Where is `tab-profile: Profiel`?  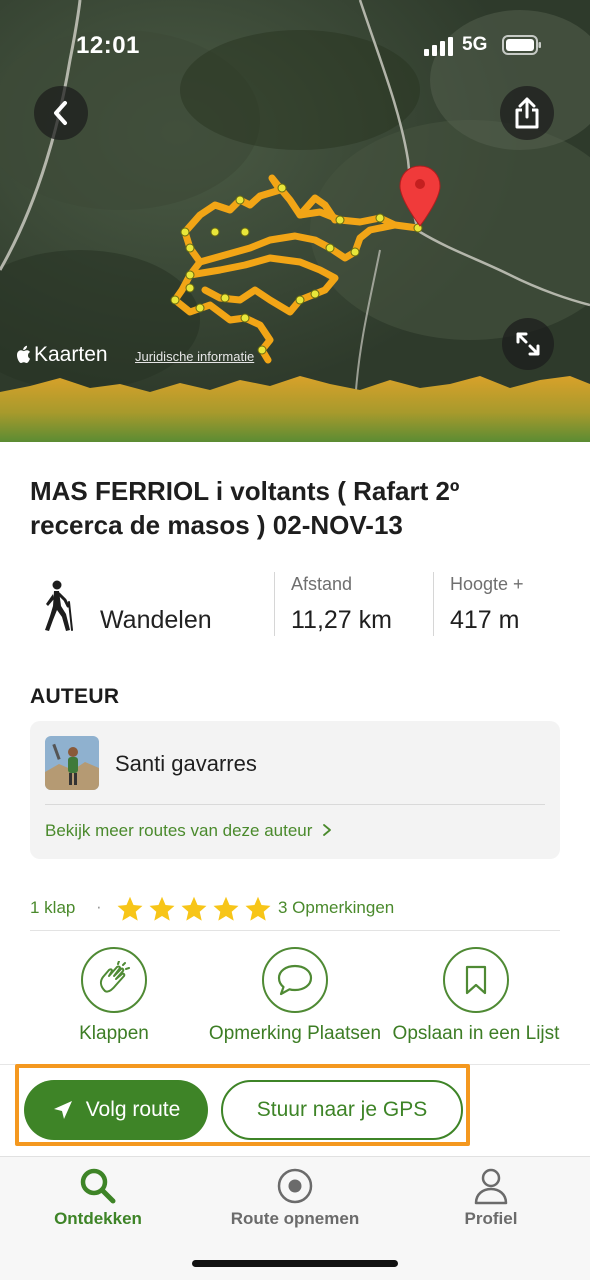 tab-profile: Profiel is located at coordinates (491, 1197).